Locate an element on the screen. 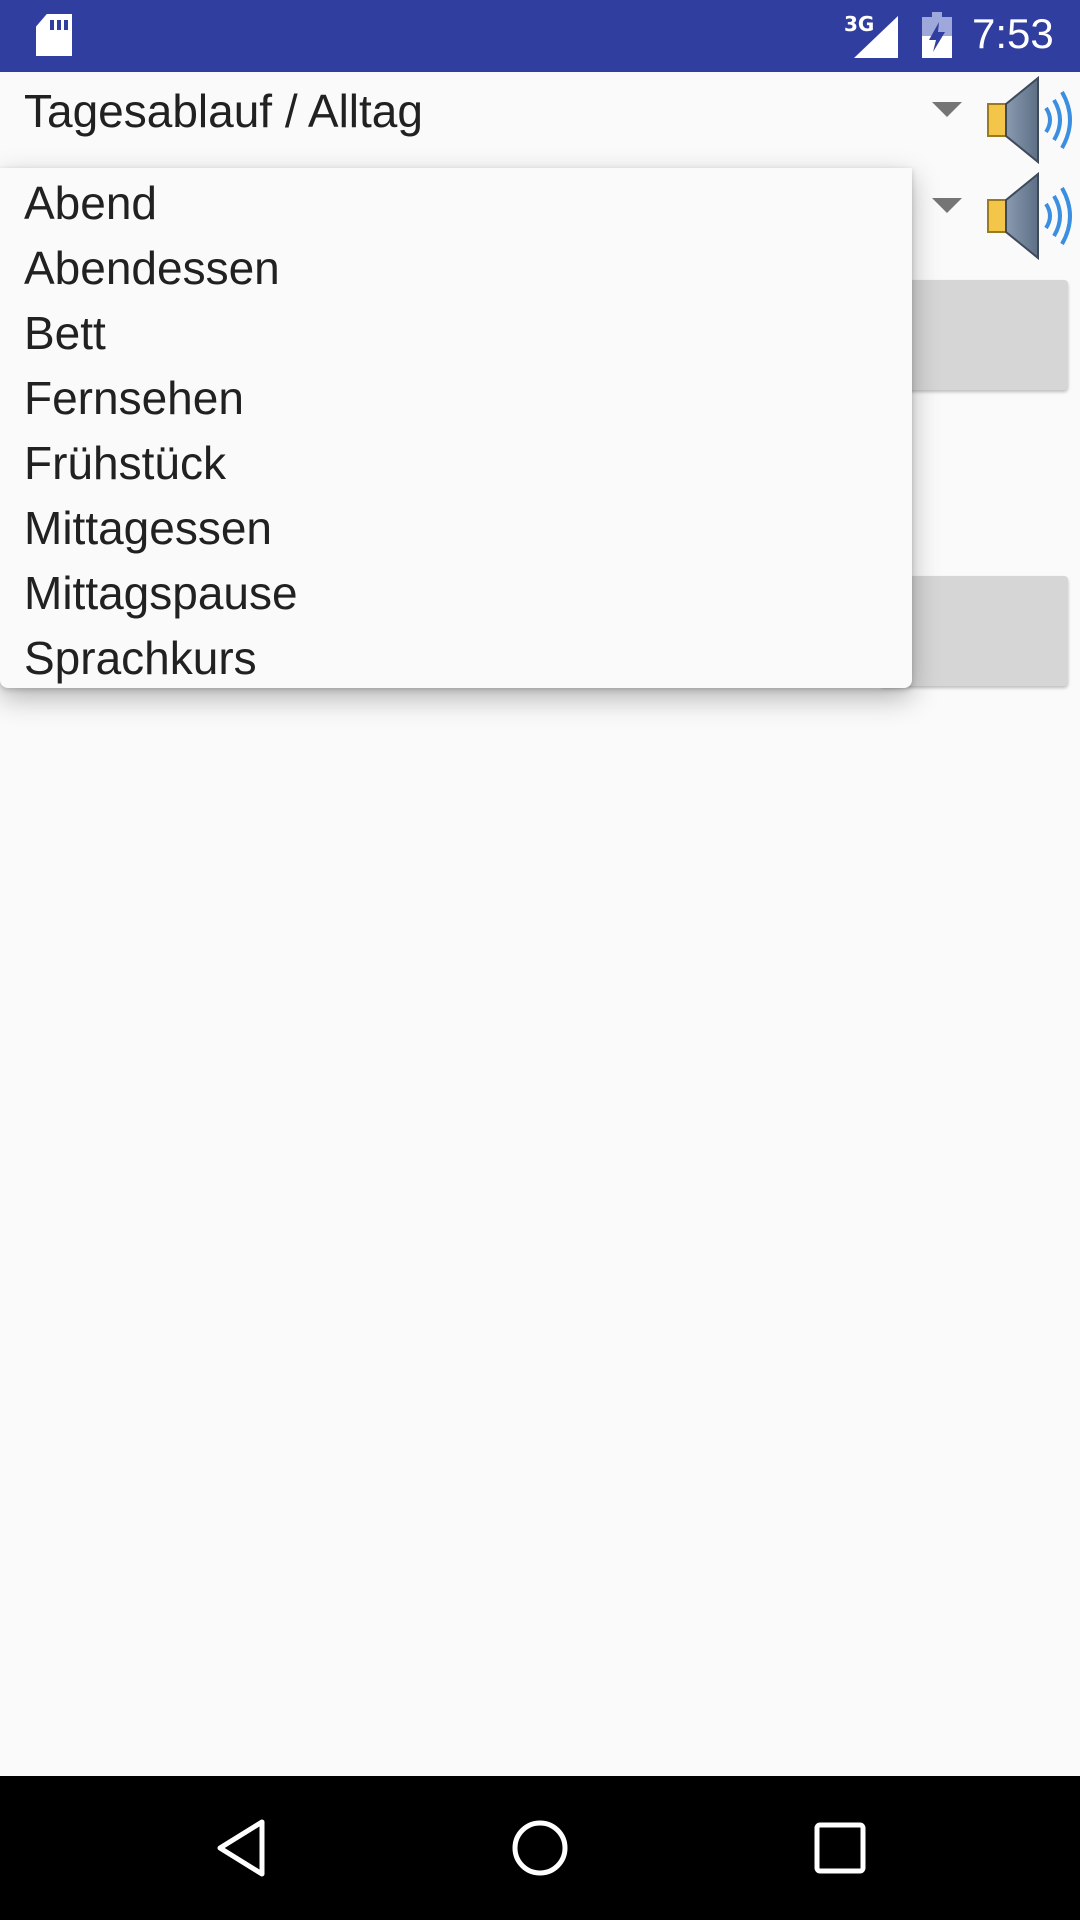  navigation-bar is located at coordinates (540, 1848).